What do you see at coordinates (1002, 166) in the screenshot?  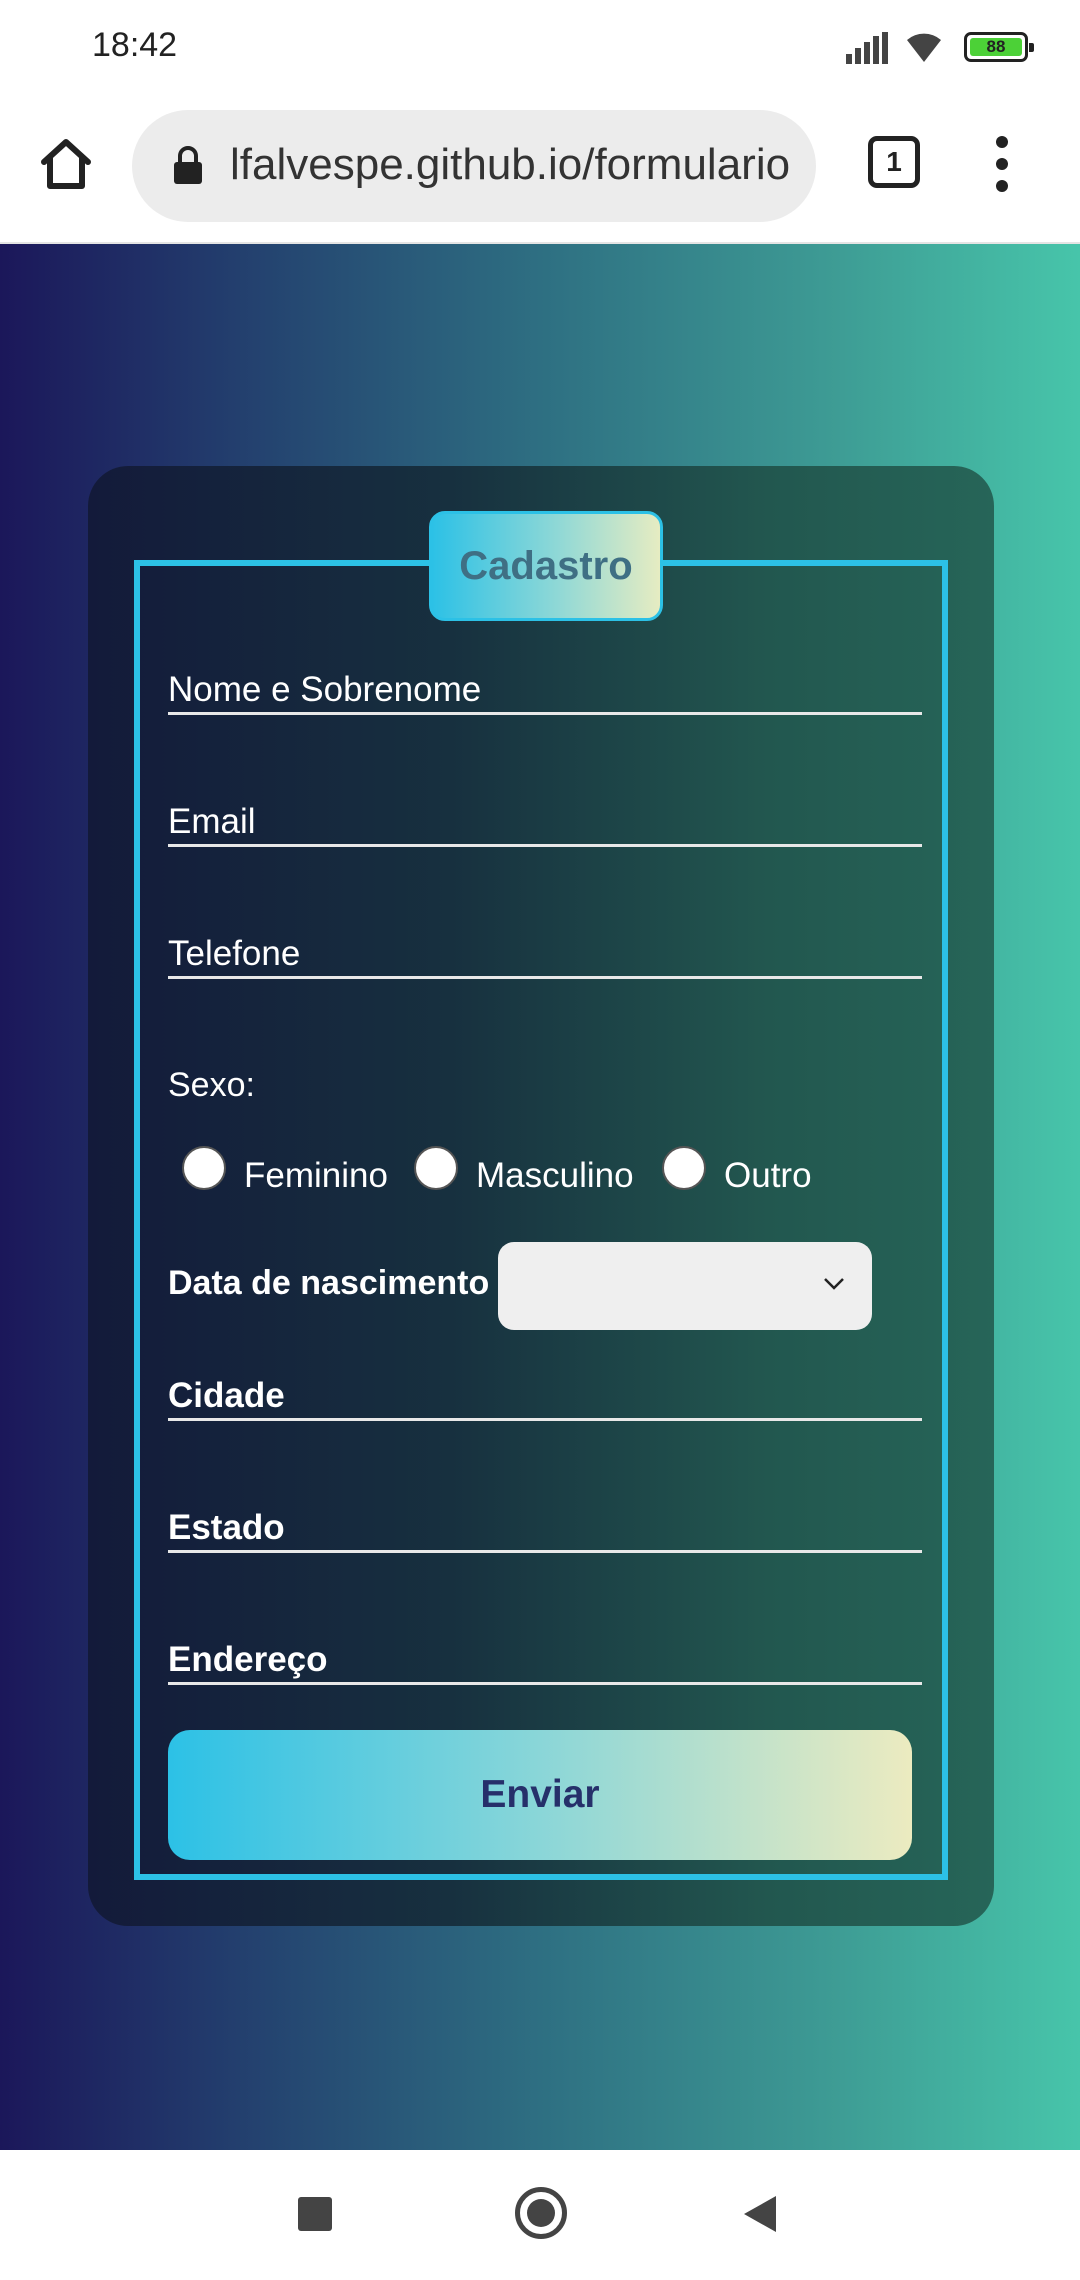 I see `menu-icon` at bounding box center [1002, 166].